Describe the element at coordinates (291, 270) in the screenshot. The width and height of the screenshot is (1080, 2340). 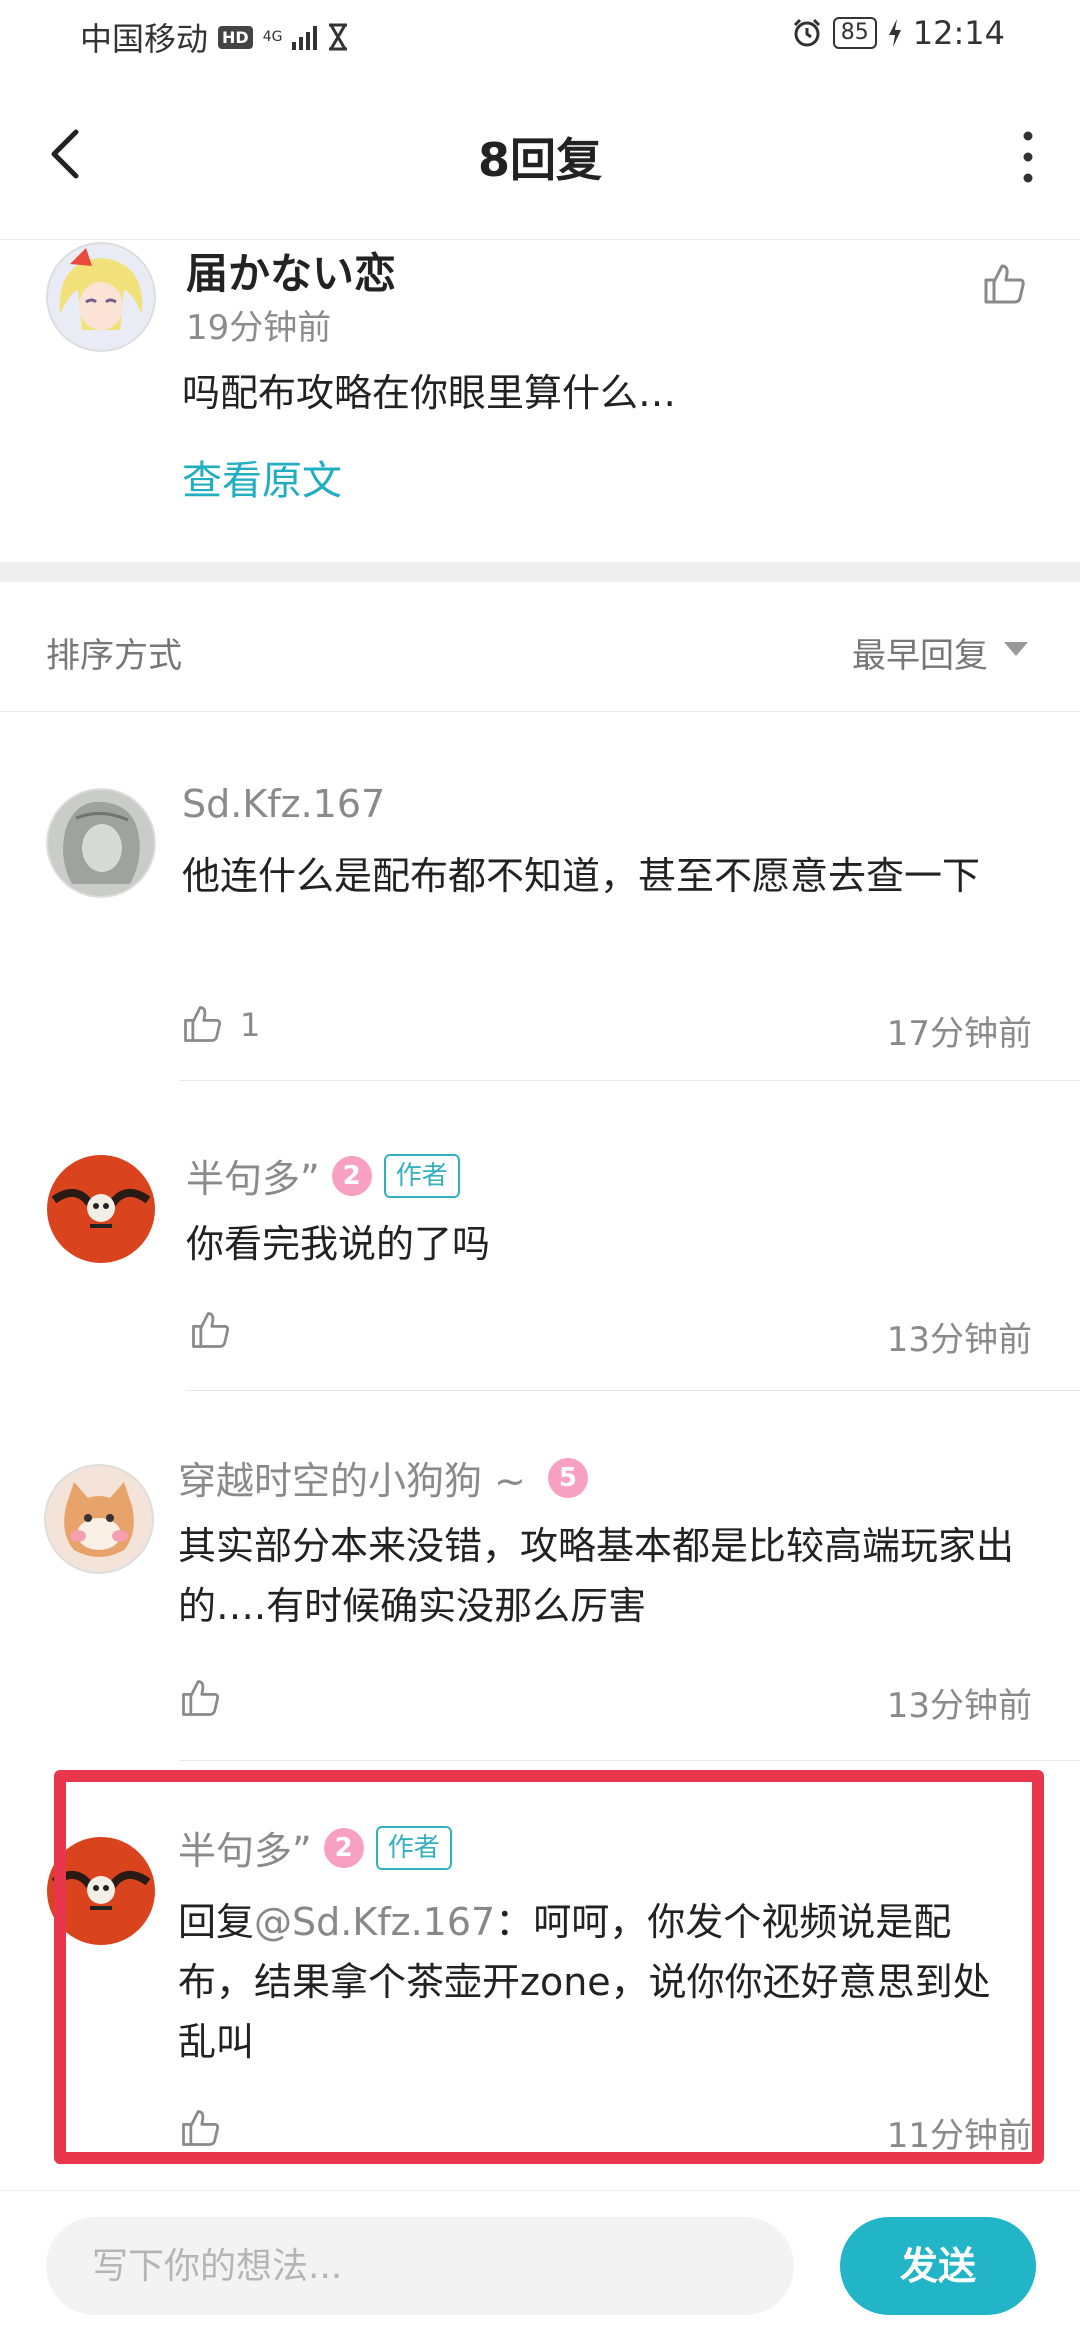
I see `post-author: 届かない恋` at that location.